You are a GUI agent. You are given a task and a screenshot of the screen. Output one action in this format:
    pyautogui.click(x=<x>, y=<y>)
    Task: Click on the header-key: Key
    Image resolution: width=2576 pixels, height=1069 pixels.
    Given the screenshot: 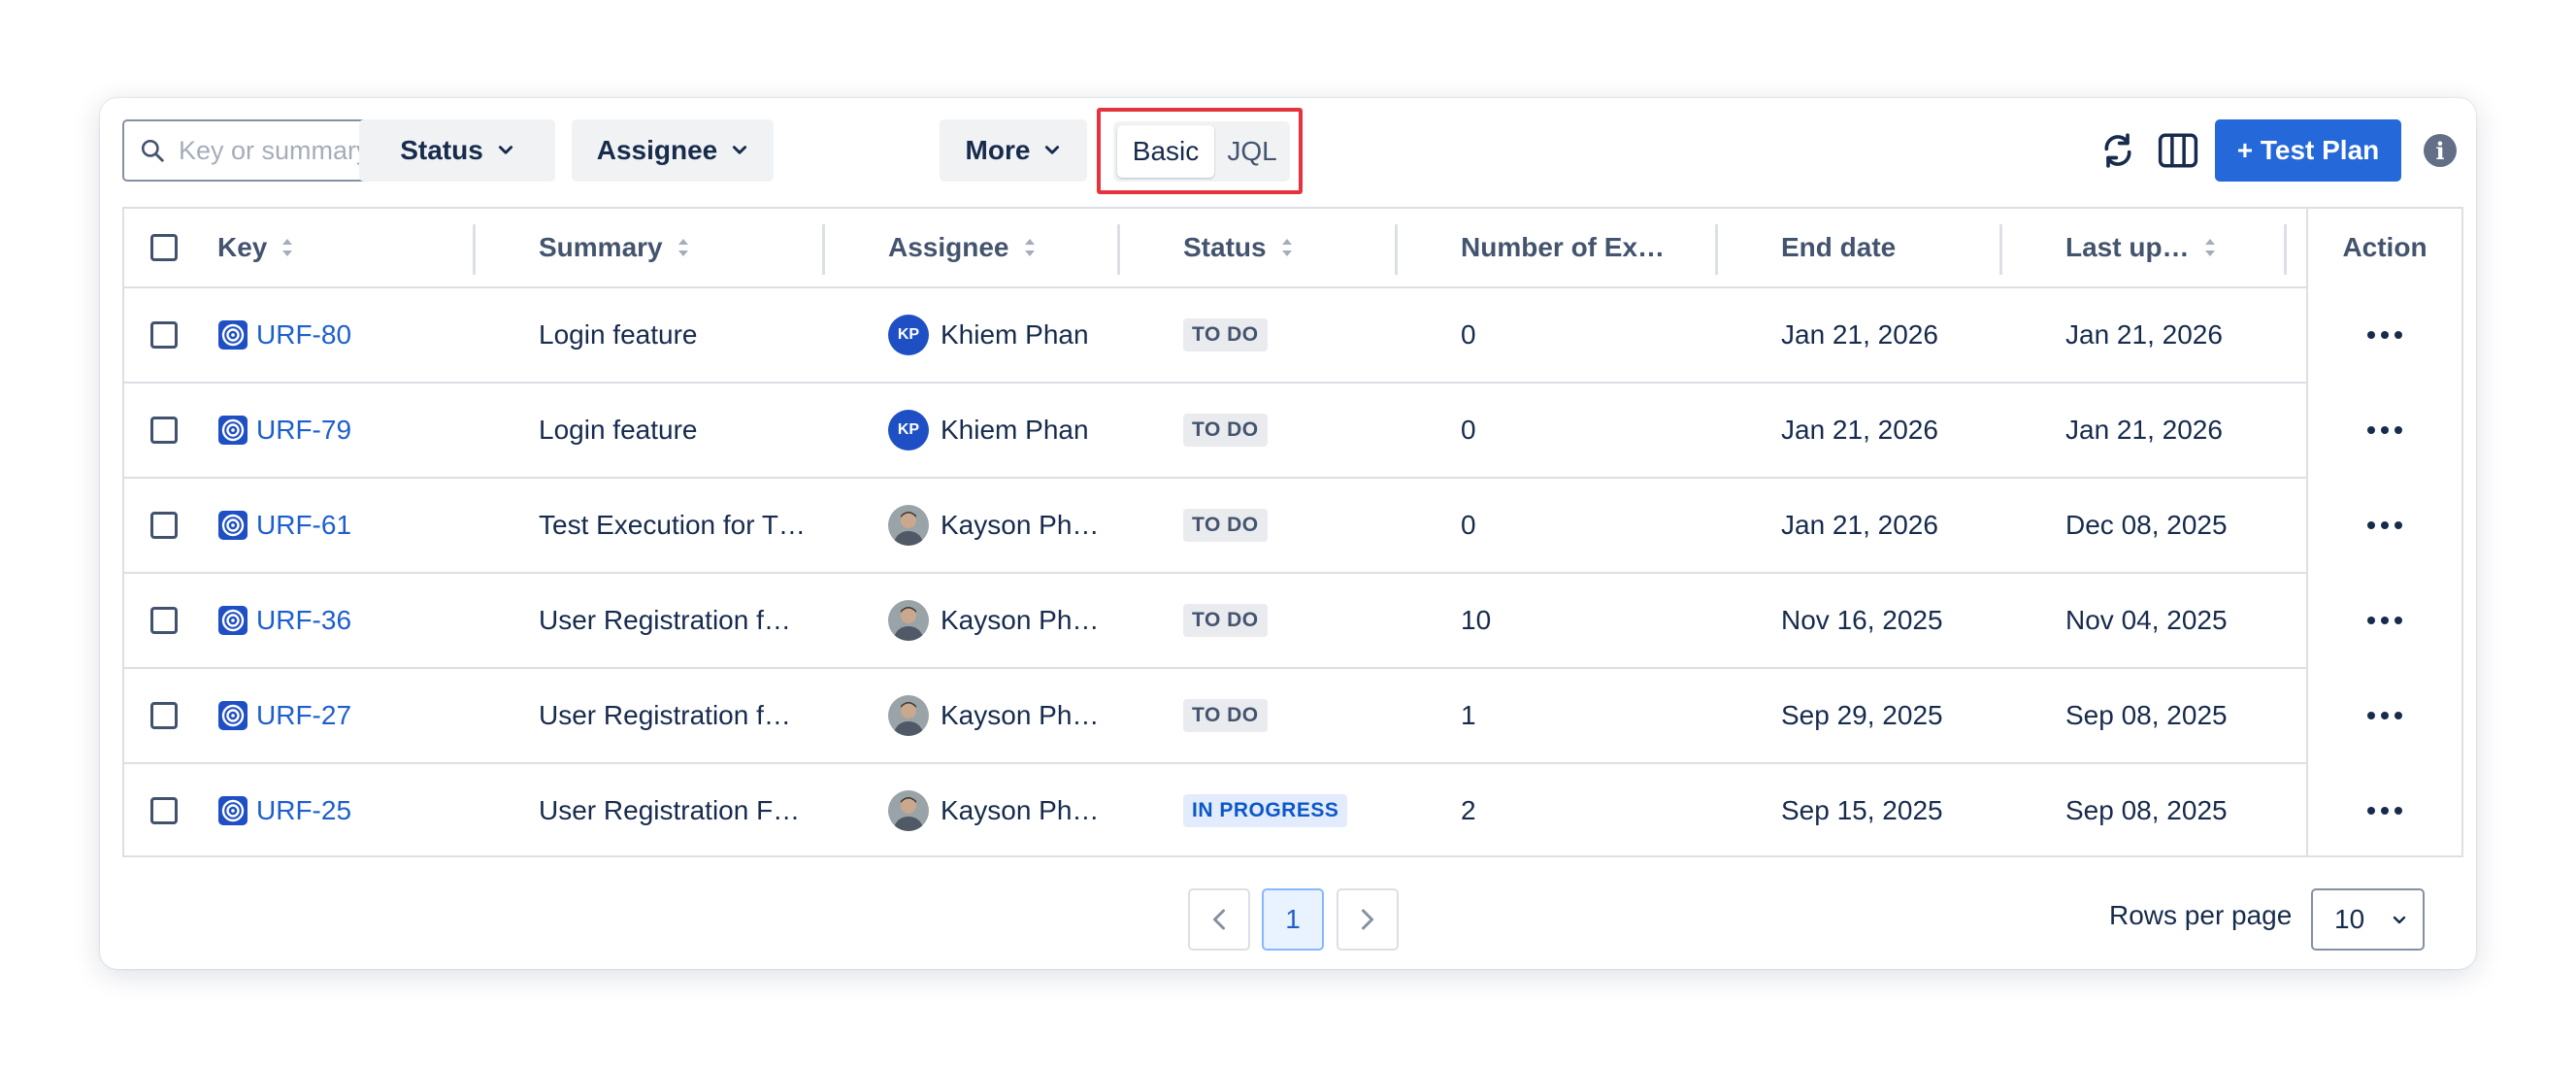 What is the action you would take?
    pyautogui.click(x=255, y=247)
    